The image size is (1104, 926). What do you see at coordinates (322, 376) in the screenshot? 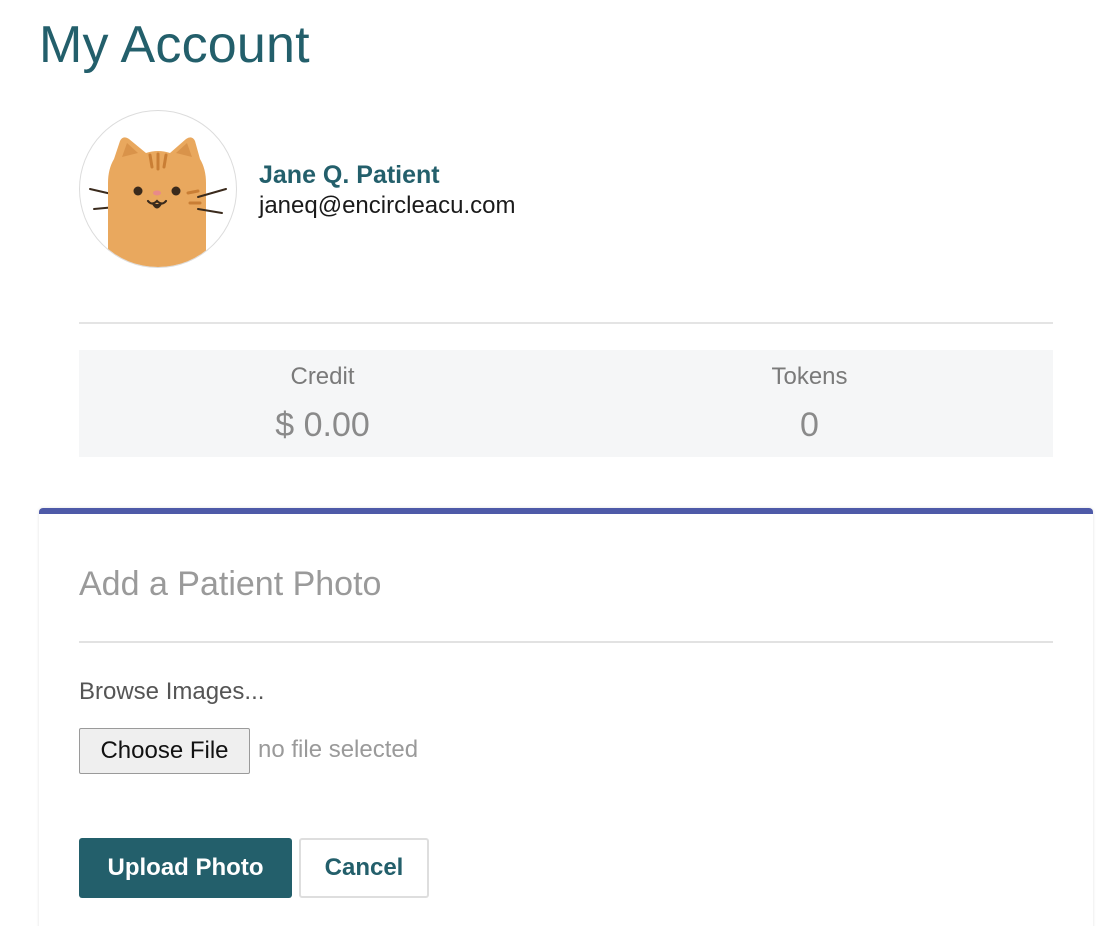
I see `credit-label: Credit` at bounding box center [322, 376].